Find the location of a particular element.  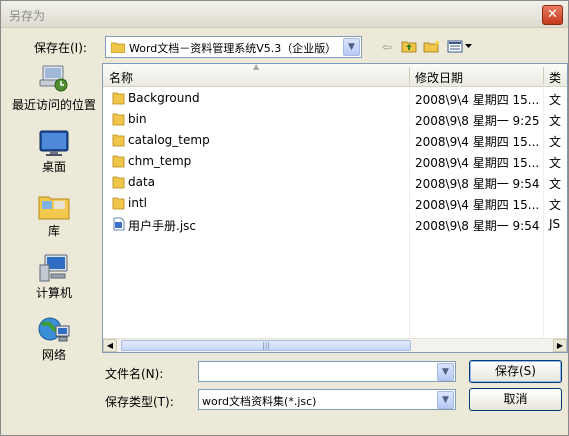

jsc-file-icon is located at coordinates (118, 225).